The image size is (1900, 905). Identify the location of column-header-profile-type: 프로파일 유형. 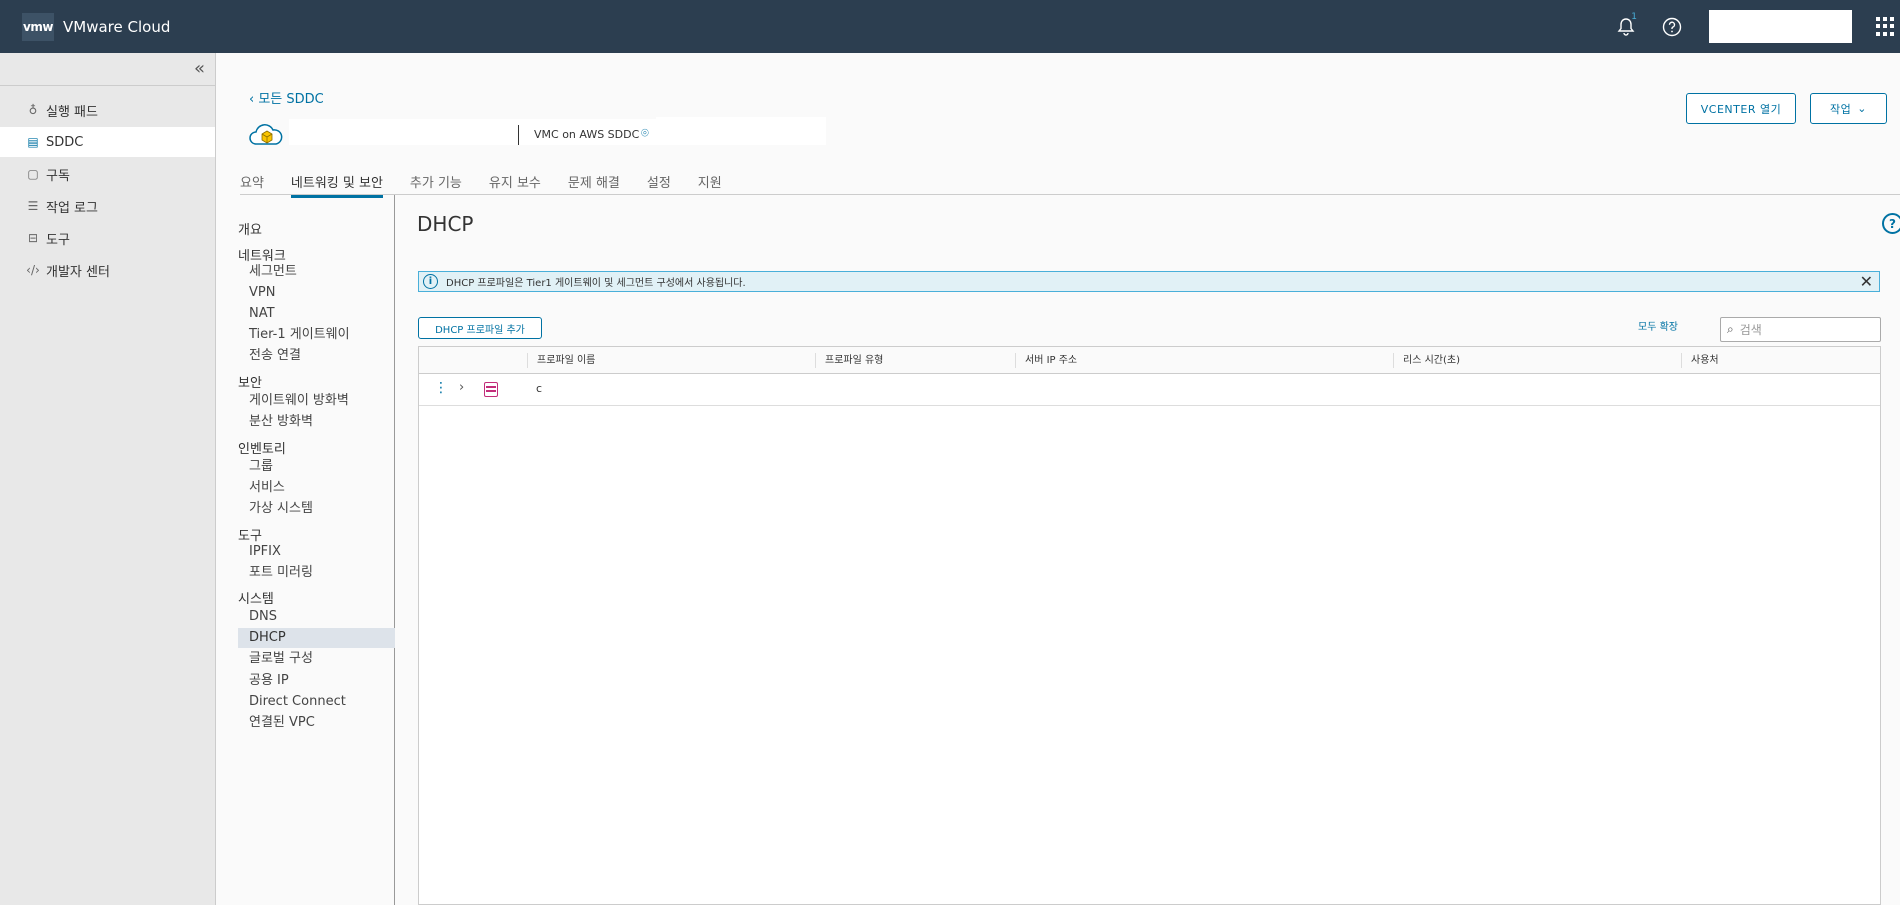
(849, 360).